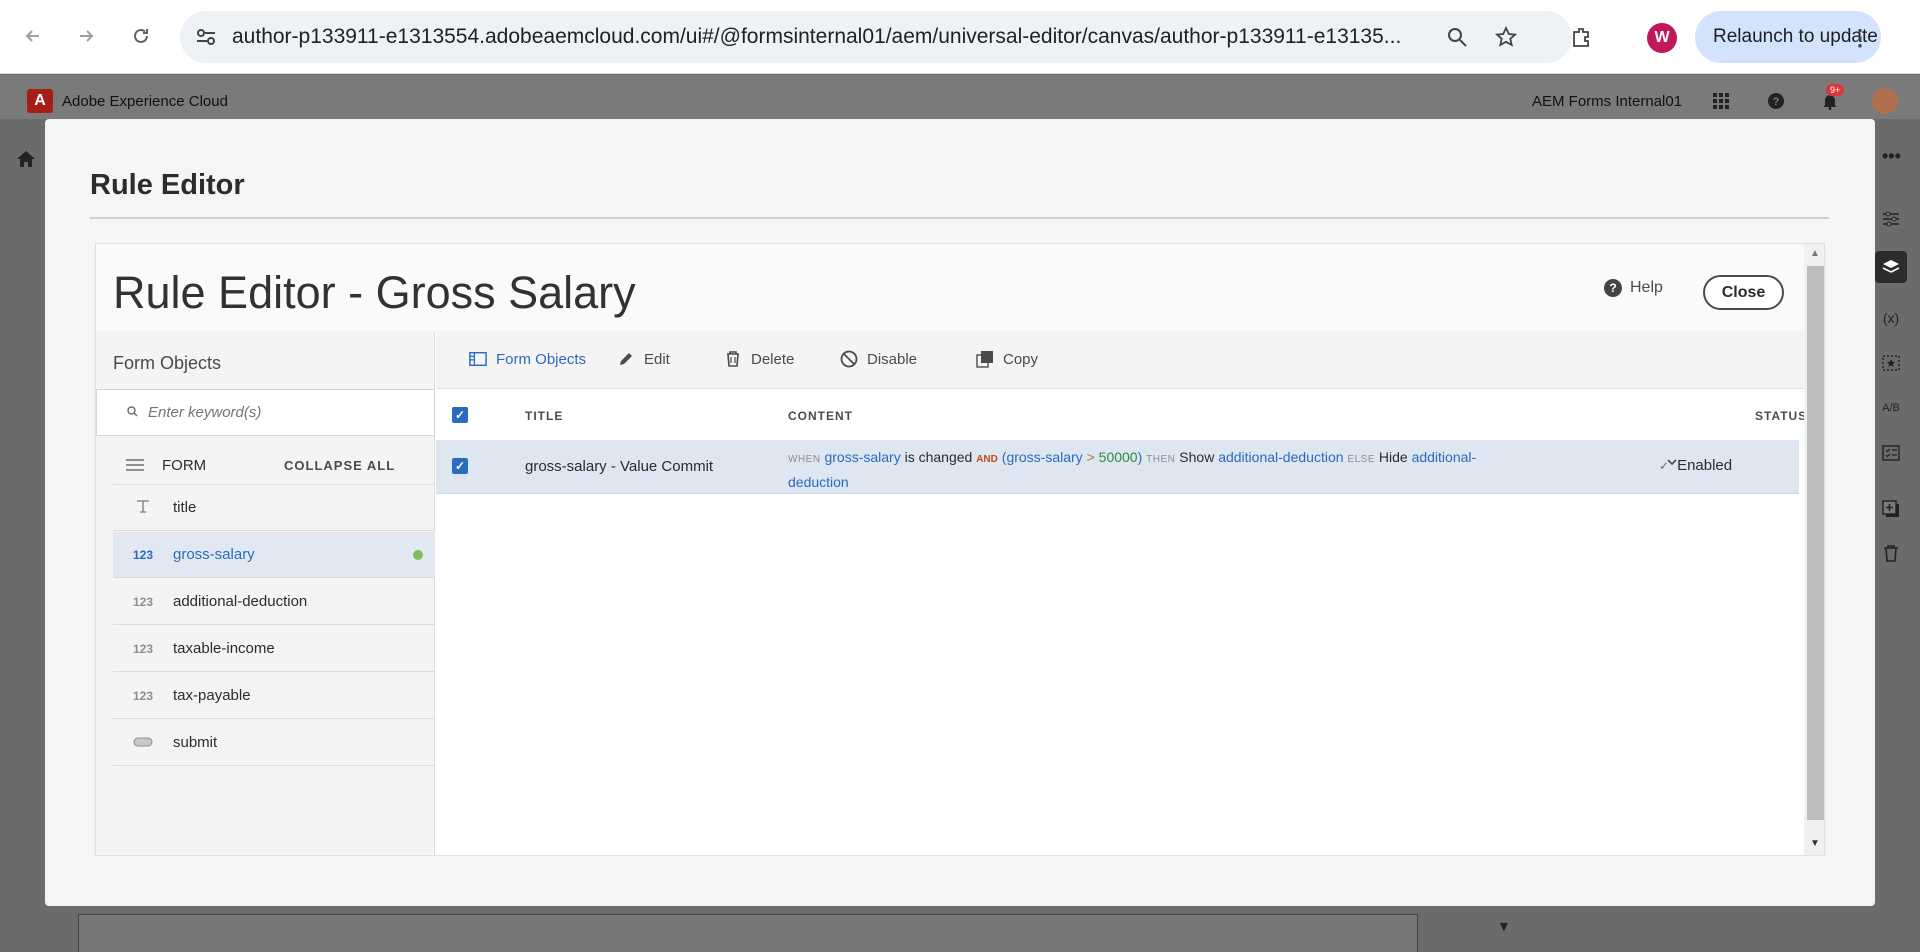 Image resolution: width=1920 pixels, height=952 pixels. What do you see at coordinates (1815, 253) in the screenshot?
I see `scroll-up-icon: ▲` at bounding box center [1815, 253].